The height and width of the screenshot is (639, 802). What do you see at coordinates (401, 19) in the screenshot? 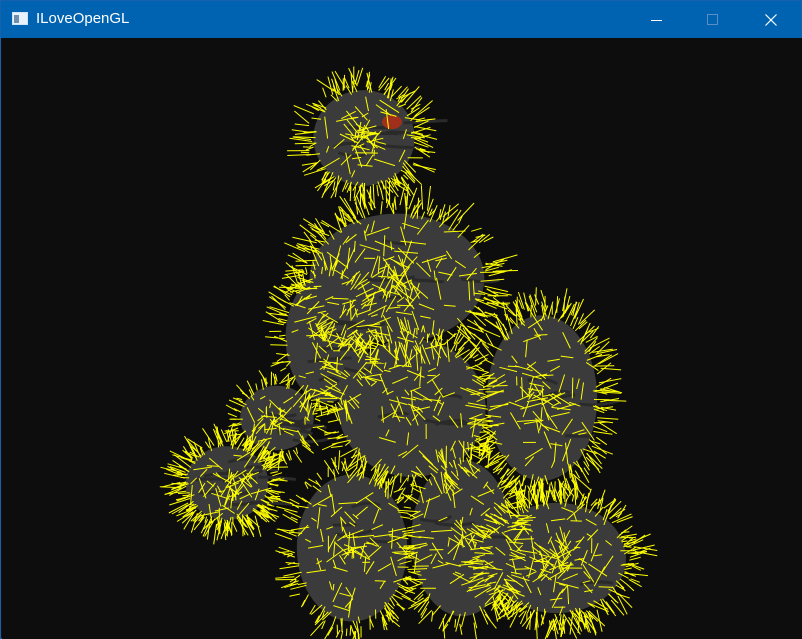
I see `title-bar: ILoveOpenGL` at bounding box center [401, 19].